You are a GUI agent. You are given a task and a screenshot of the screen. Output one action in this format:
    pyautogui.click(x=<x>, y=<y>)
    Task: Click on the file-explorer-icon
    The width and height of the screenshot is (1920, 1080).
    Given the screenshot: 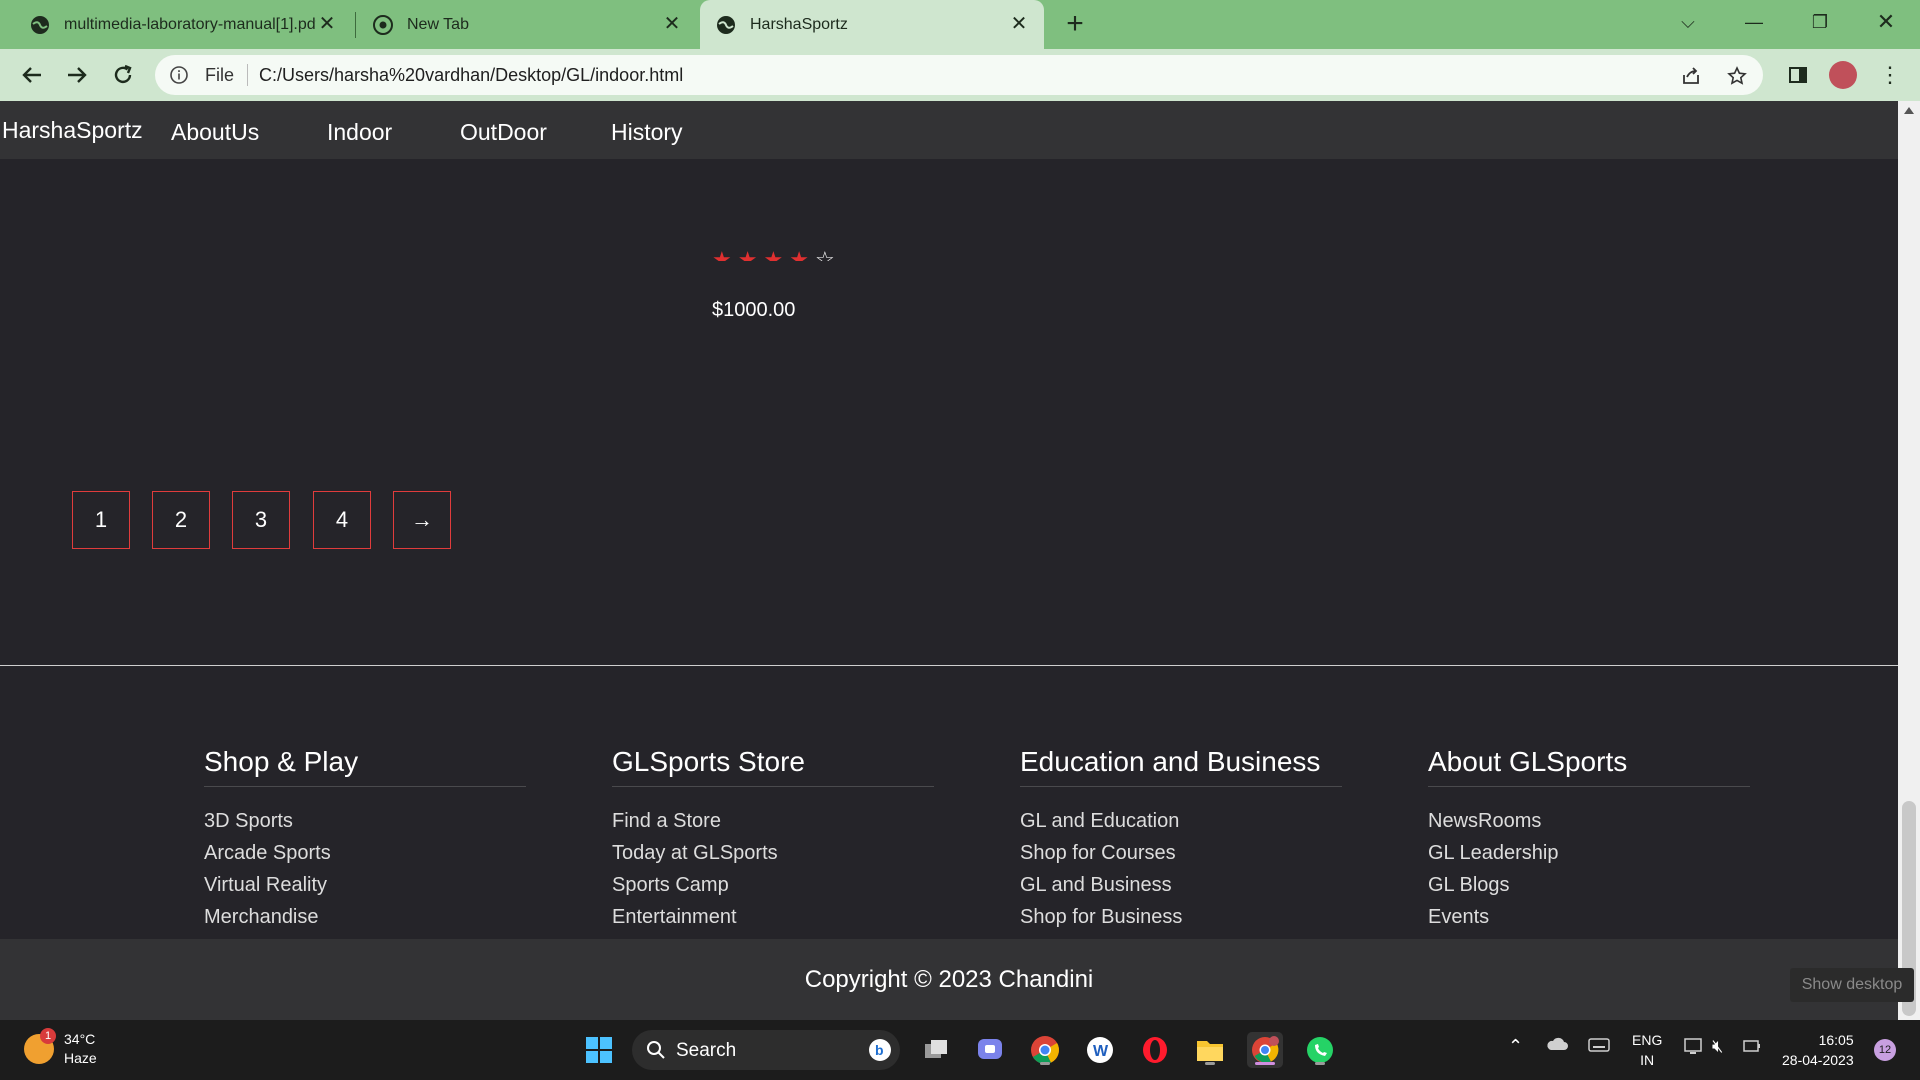 What is the action you would take?
    pyautogui.click(x=1210, y=1050)
    